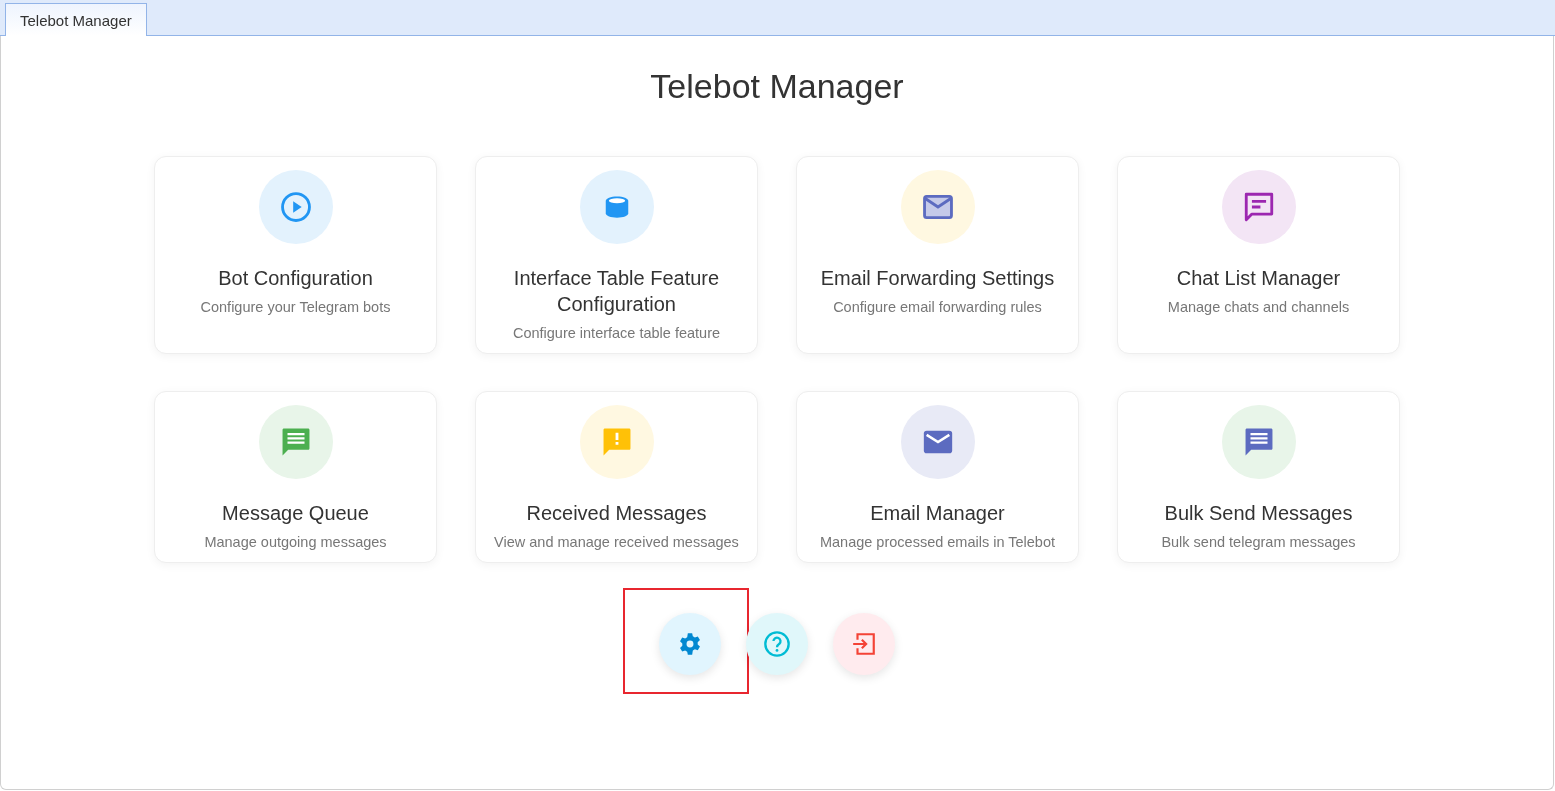  I want to click on card-description: Configure interface table feature, so click(616, 333).